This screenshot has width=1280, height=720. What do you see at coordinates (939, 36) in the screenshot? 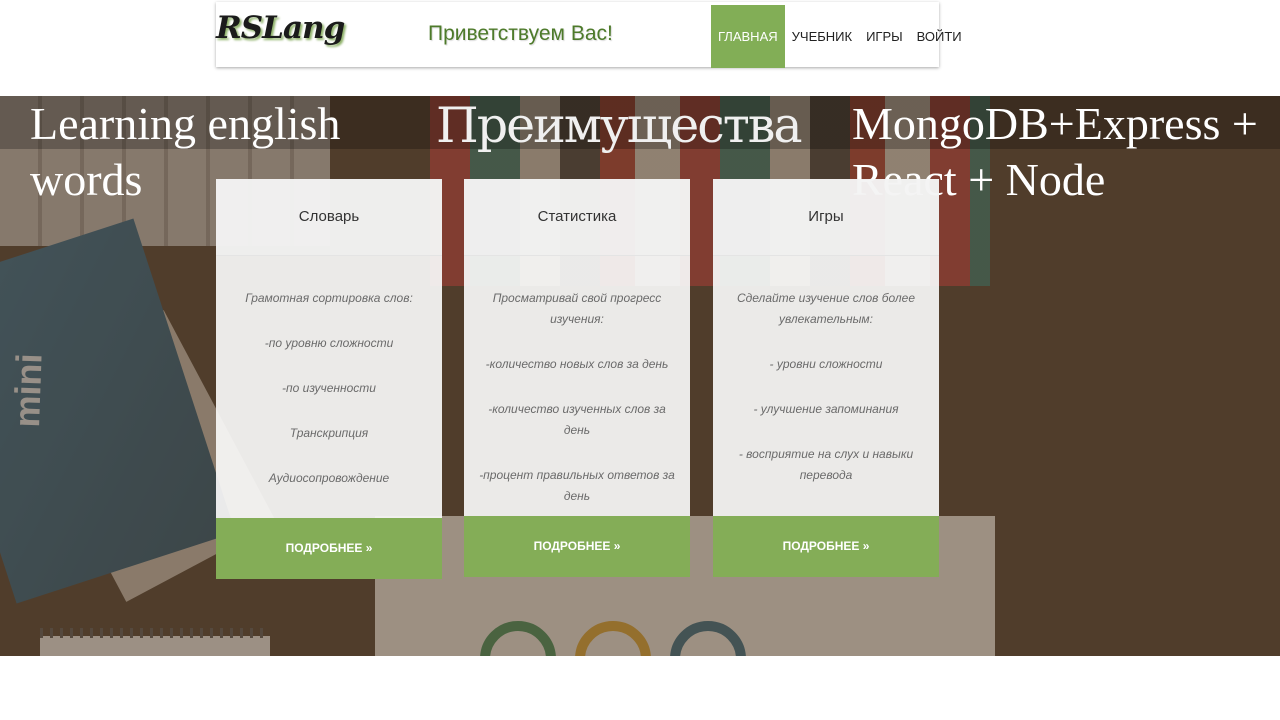
I see `nav-item-login: ВОЙТИ` at bounding box center [939, 36].